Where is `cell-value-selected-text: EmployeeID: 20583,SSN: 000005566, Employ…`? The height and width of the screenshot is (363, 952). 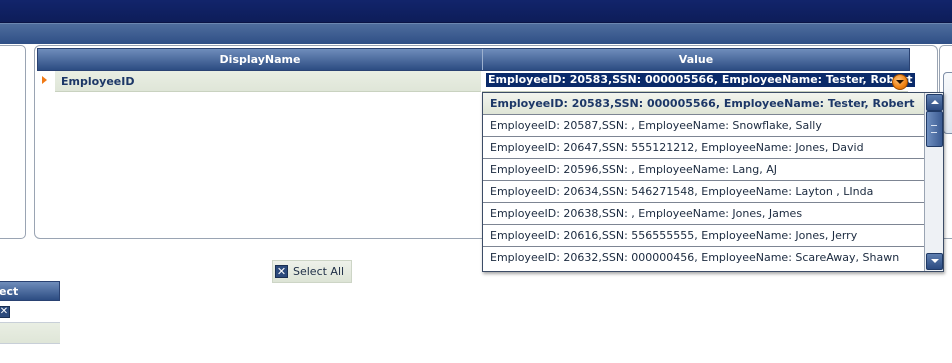
cell-value-selected-text: EmployeeID: 20583,SSN: 000005566, Employ… is located at coordinates (700, 80).